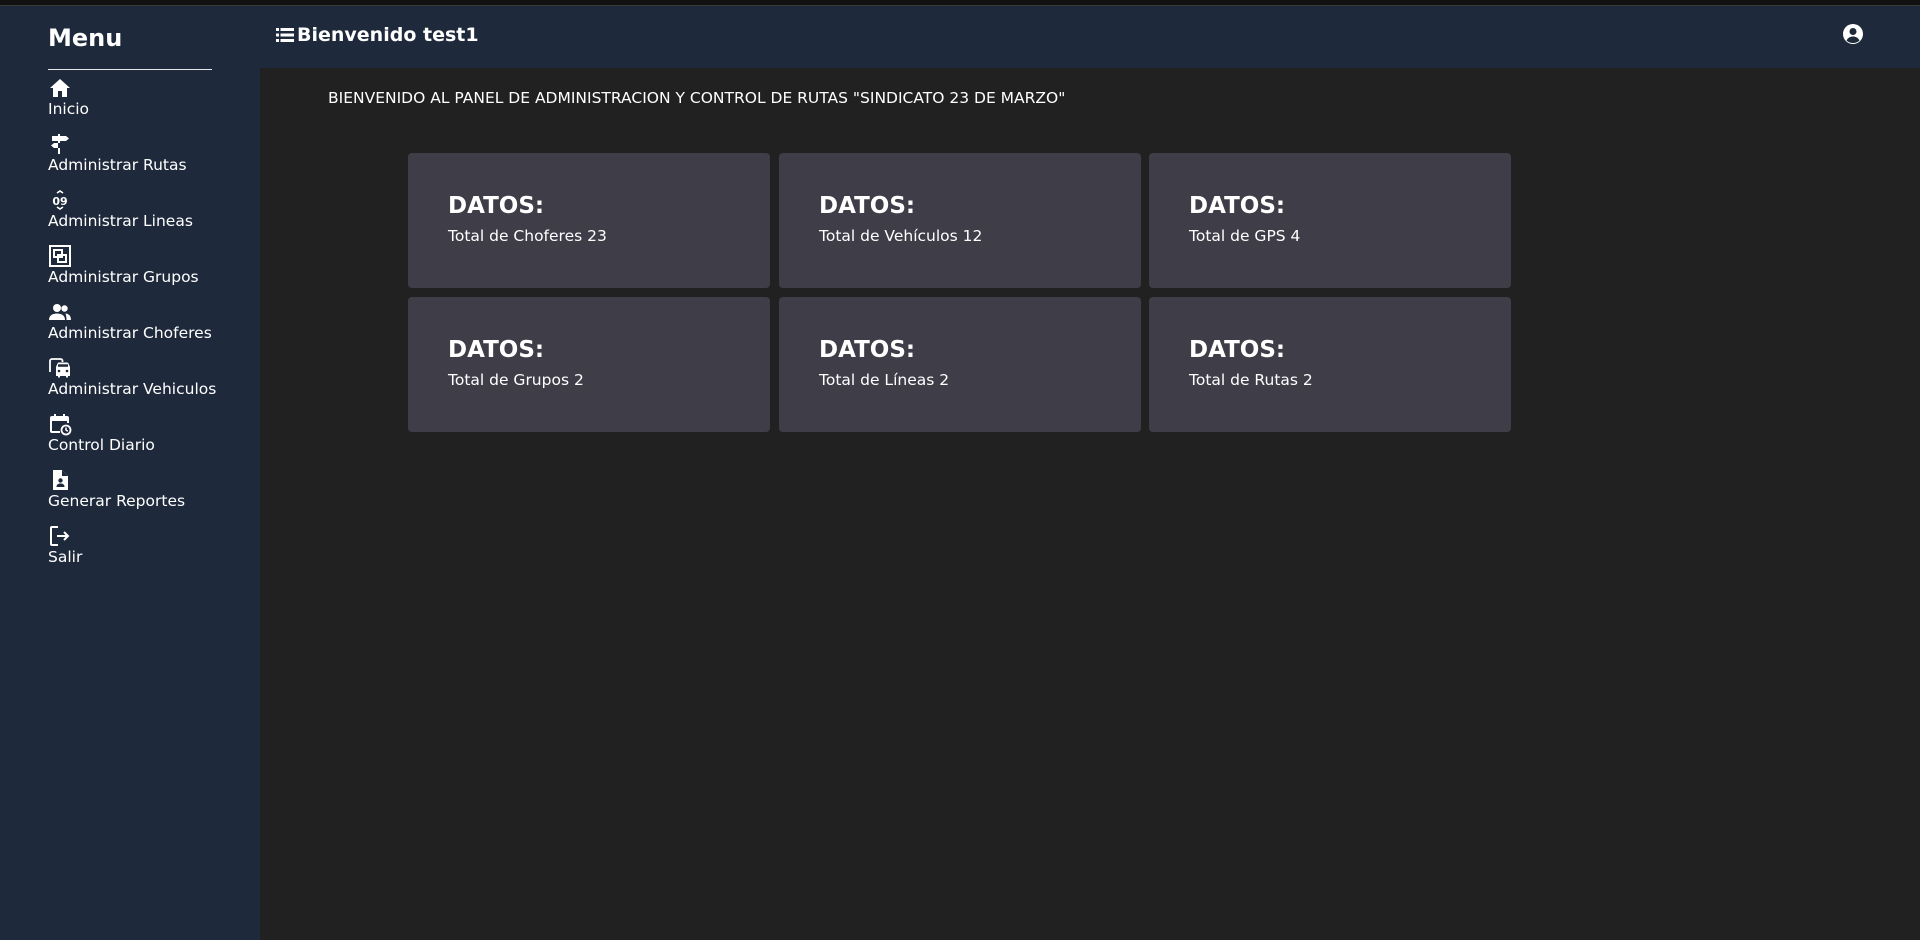  I want to click on sidebar-toggle: Bienvenido test1, so click(377, 35).